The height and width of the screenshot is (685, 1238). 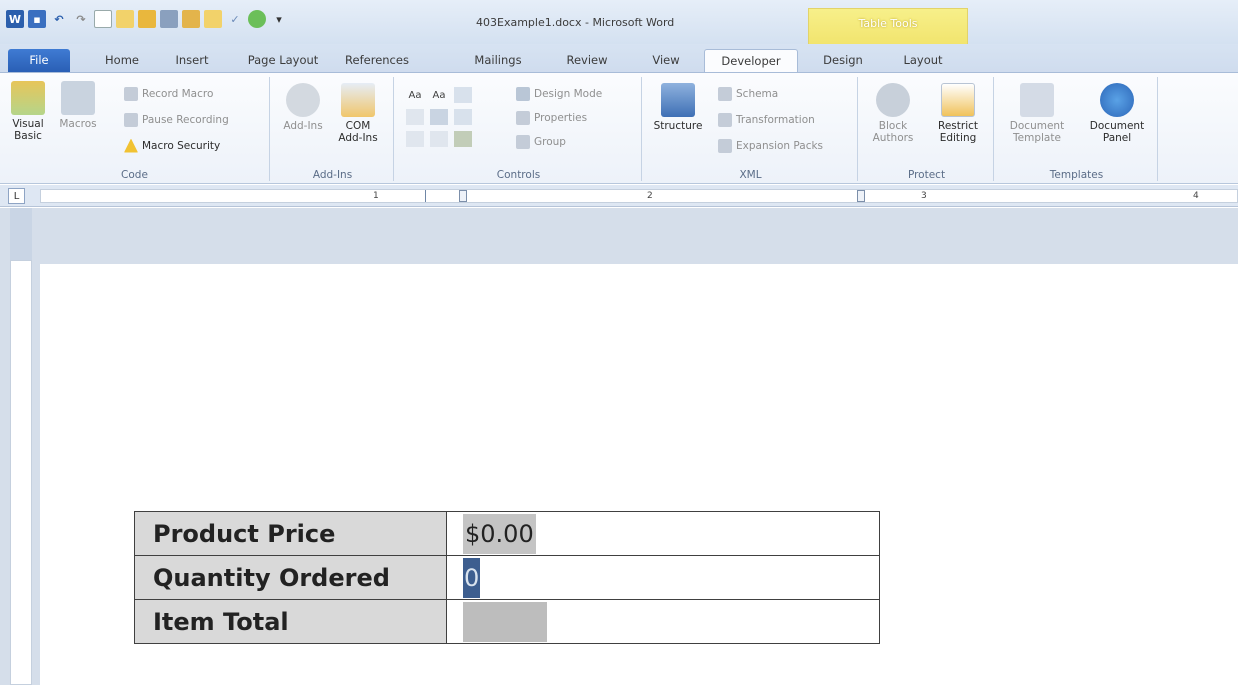 What do you see at coordinates (213, 19) in the screenshot?
I see `zoom-icon` at bounding box center [213, 19].